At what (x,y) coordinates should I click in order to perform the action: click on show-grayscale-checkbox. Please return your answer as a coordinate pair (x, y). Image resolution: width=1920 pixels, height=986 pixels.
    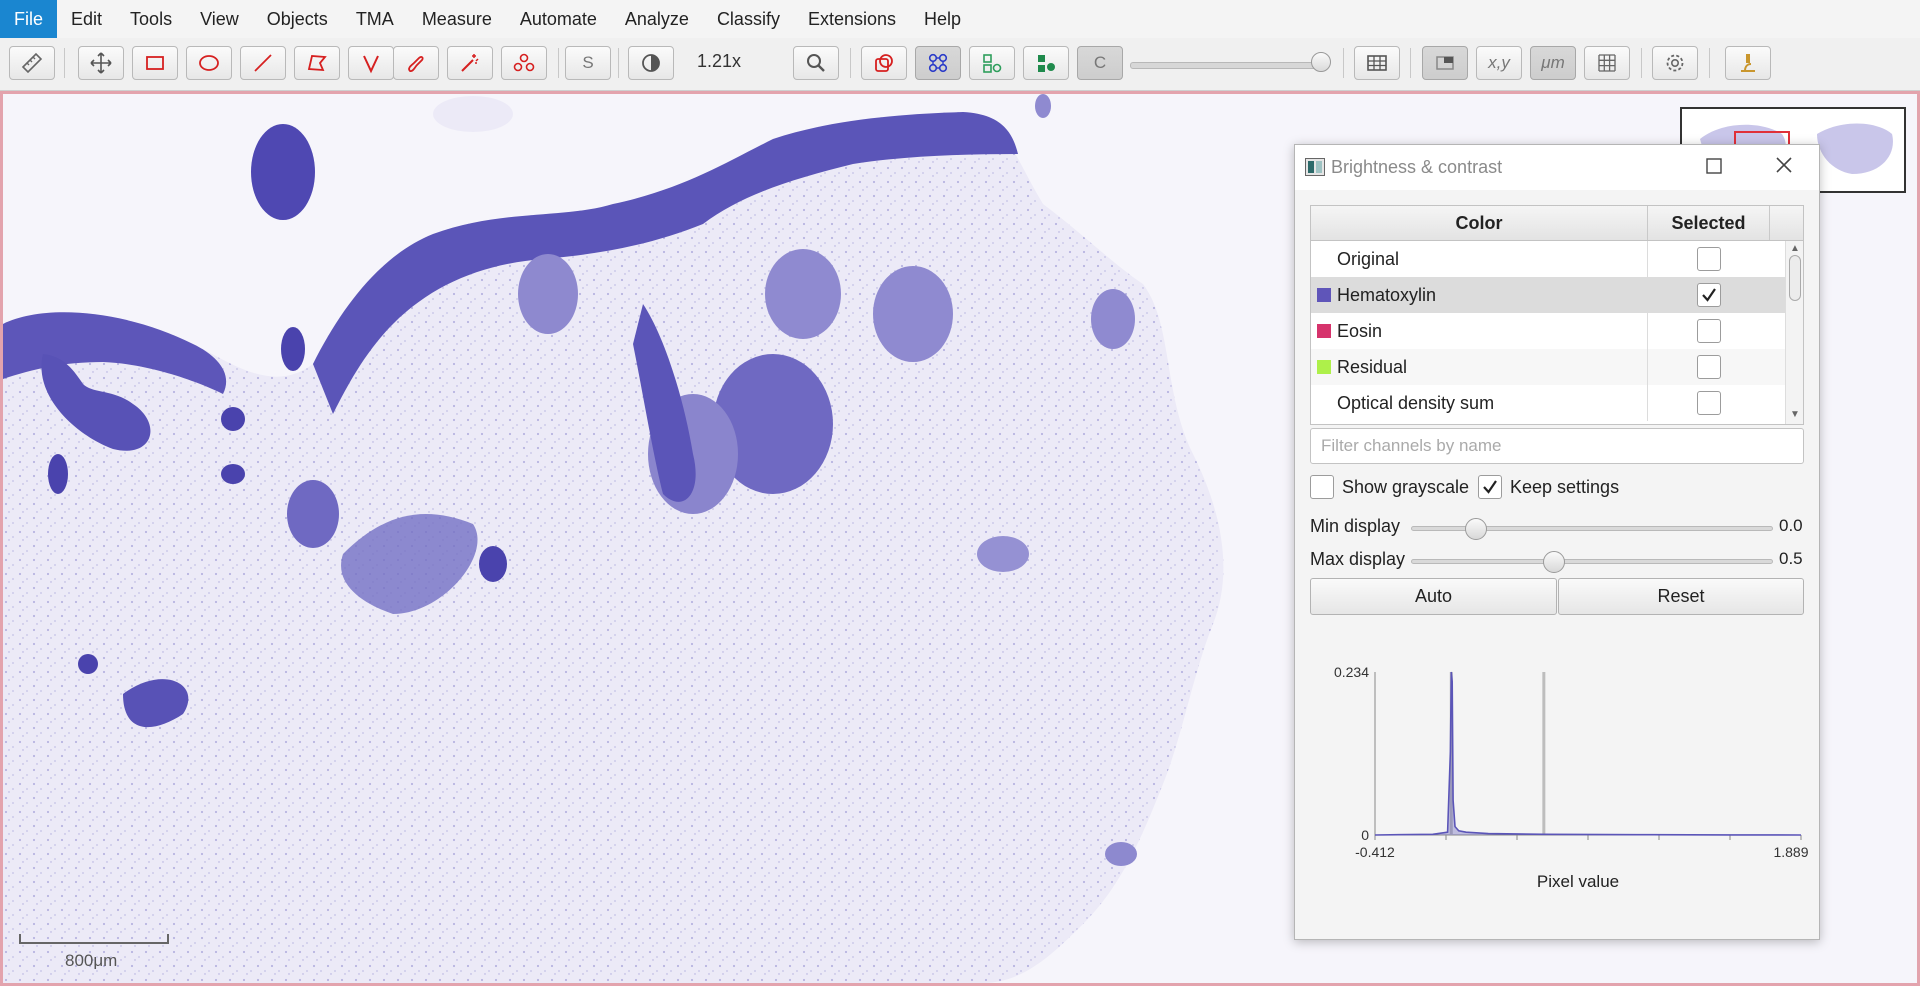
    Looking at the image, I should click on (1322, 487).